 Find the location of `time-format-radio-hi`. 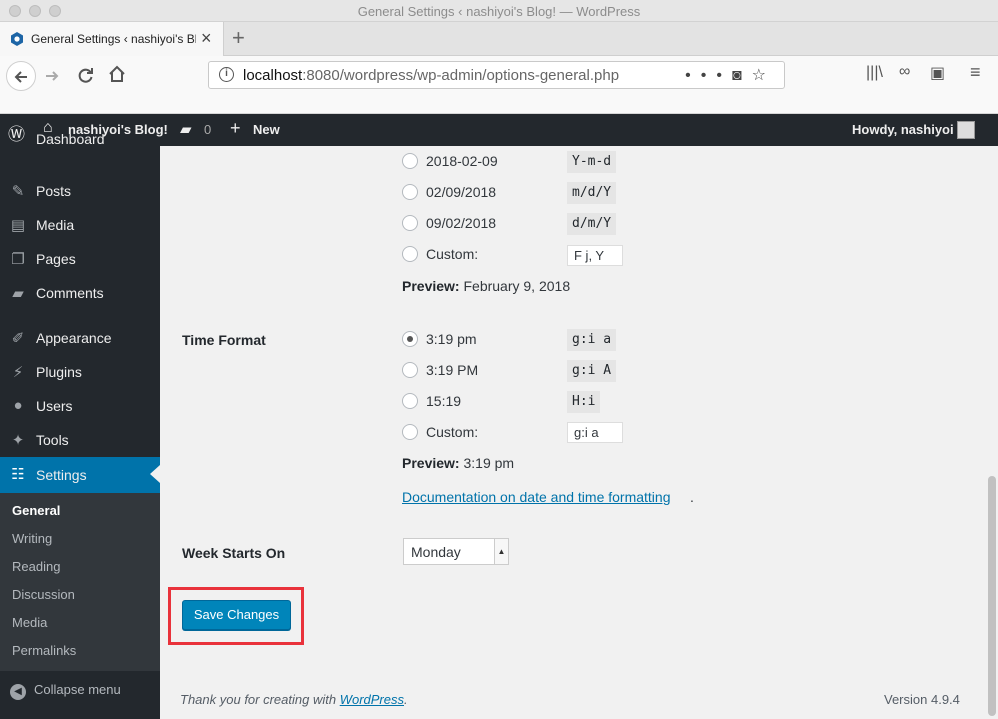

time-format-radio-hi is located at coordinates (410, 401).